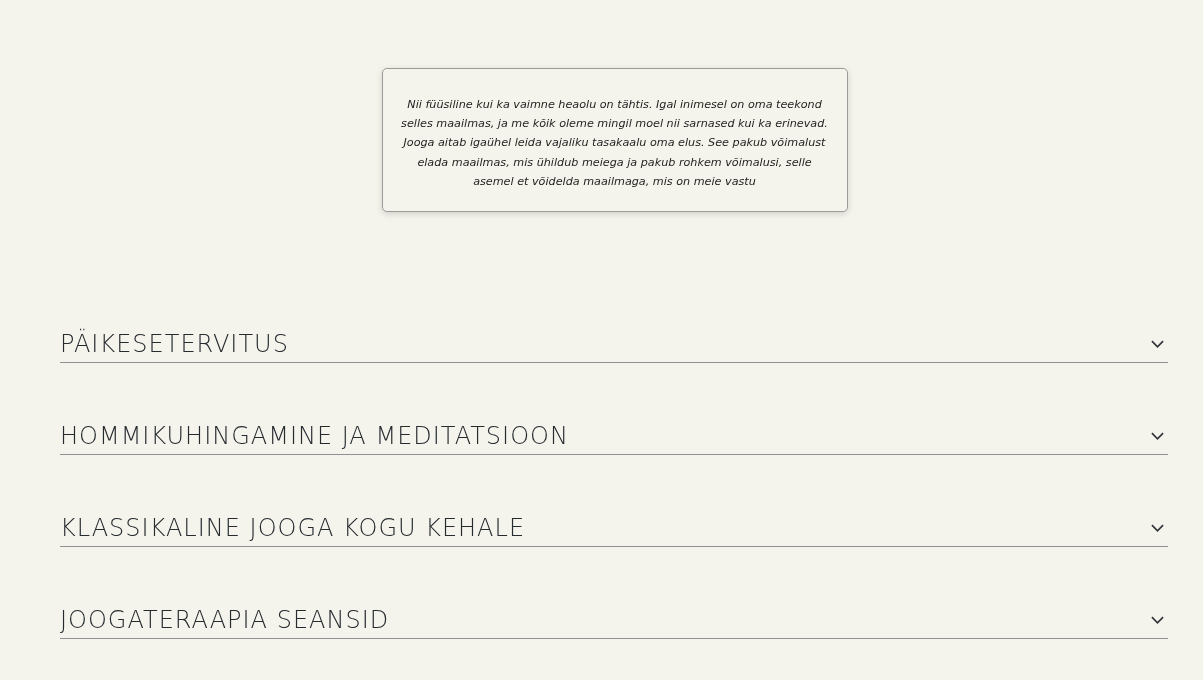 Image resolution: width=1203 pixels, height=680 pixels. What do you see at coordinates (314, 436) in the screenshot?
I see `section-title: HOMMIKUHINGAMINE JA MEDITATSIOON` at bounding box center [314, 436].